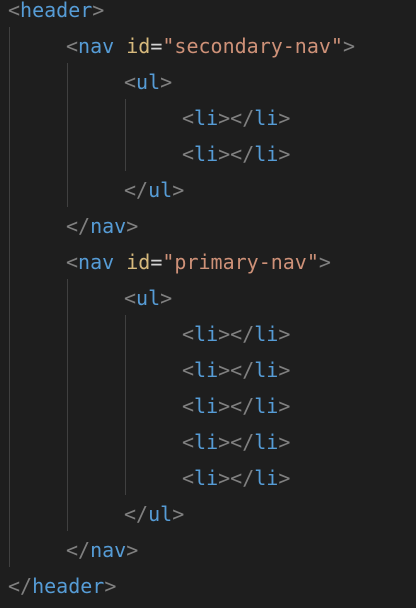 Image resolution: width=416 pixels, height=608 pixels. I want to click on attribute-value: "secondary-nav", so click(252, 46).